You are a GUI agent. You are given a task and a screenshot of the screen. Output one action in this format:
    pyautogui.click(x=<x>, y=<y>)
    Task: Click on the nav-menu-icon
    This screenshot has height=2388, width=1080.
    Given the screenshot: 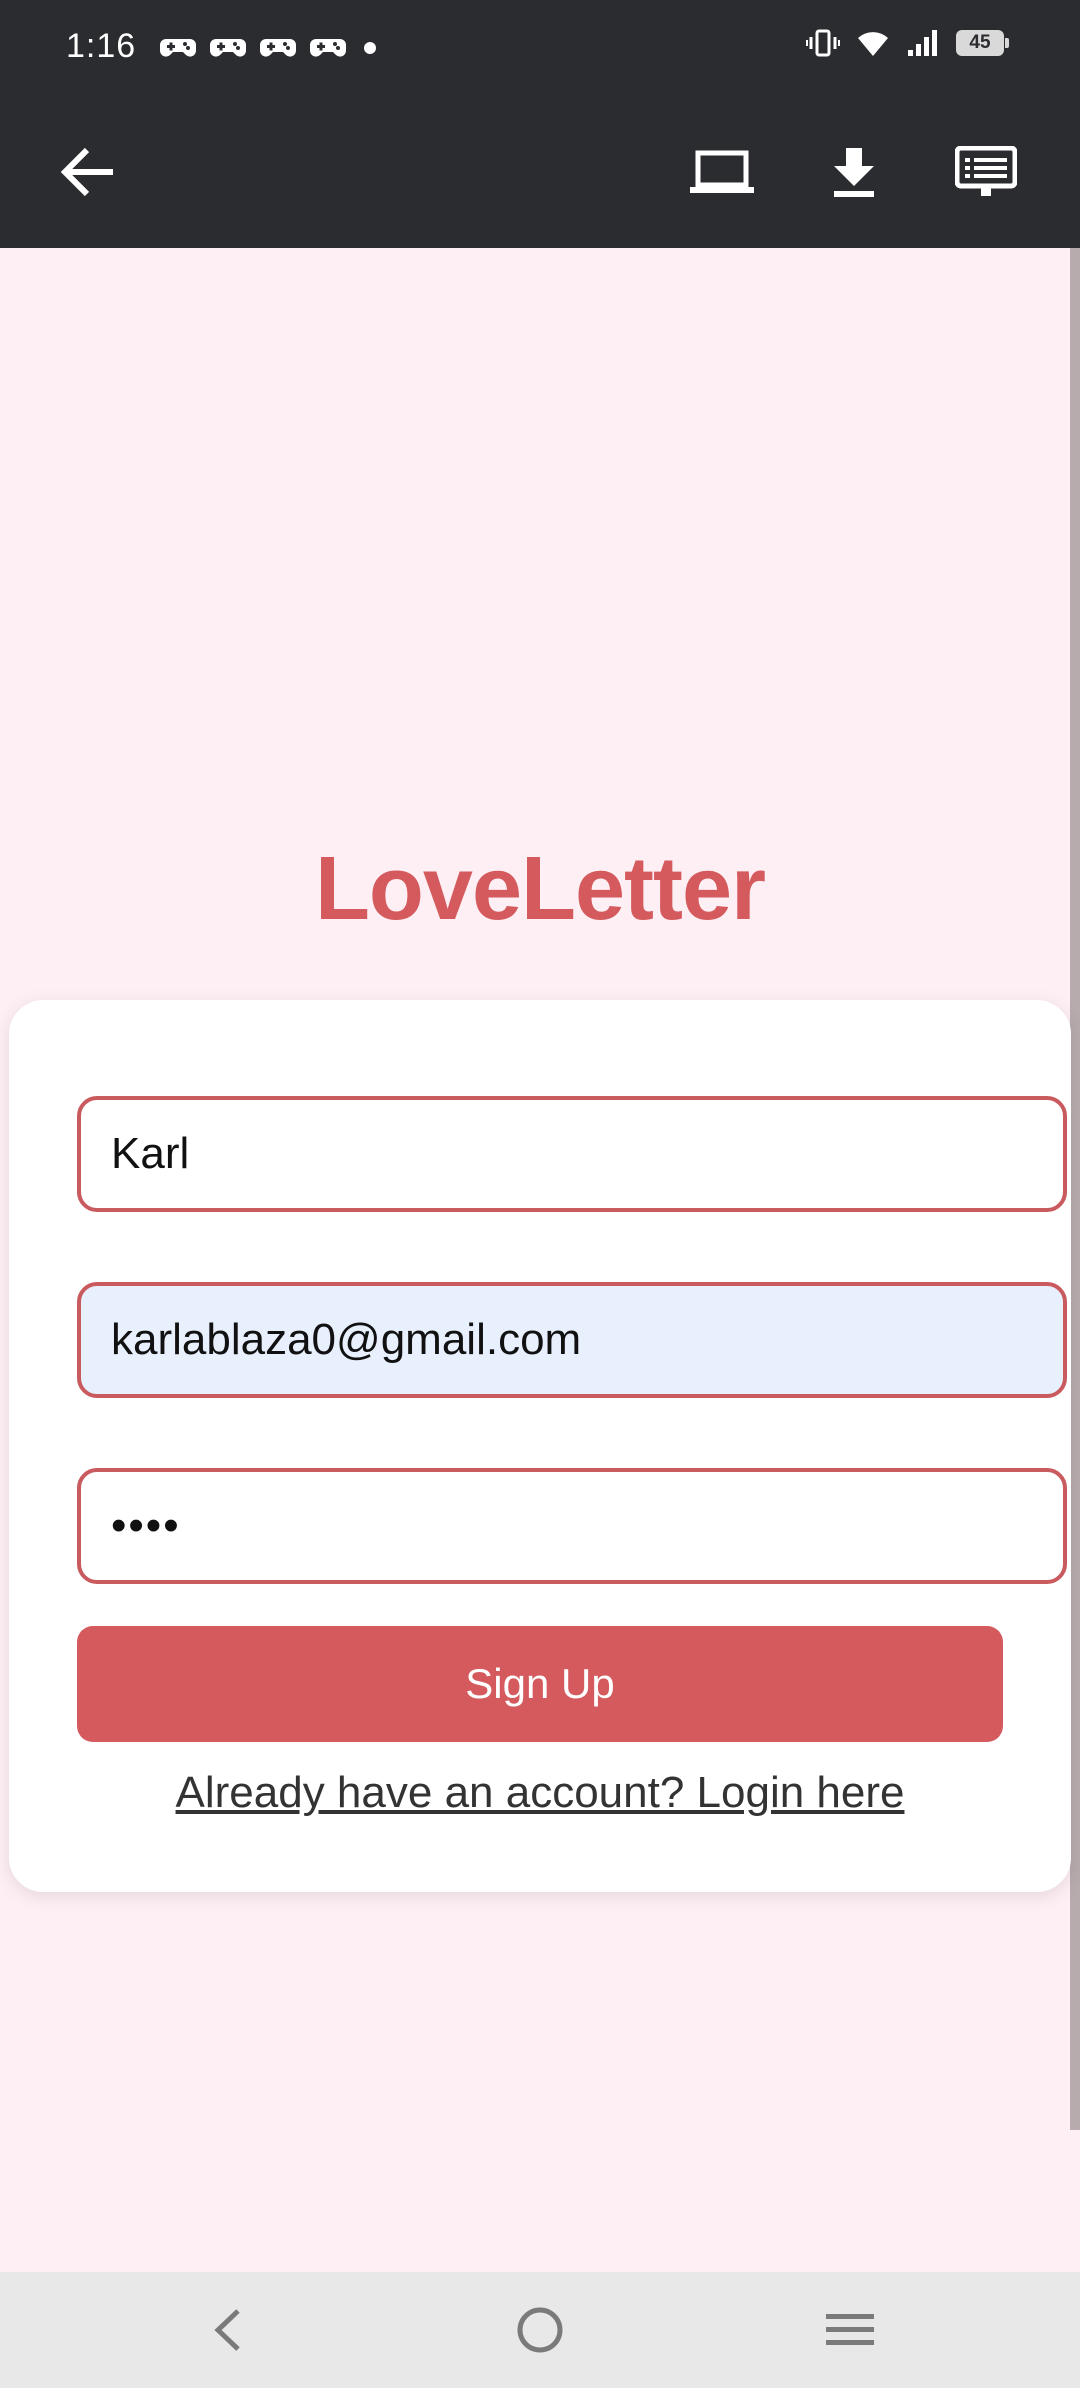 What is the action you would take?
    pyautogui.click(x=850, y=2329)
    